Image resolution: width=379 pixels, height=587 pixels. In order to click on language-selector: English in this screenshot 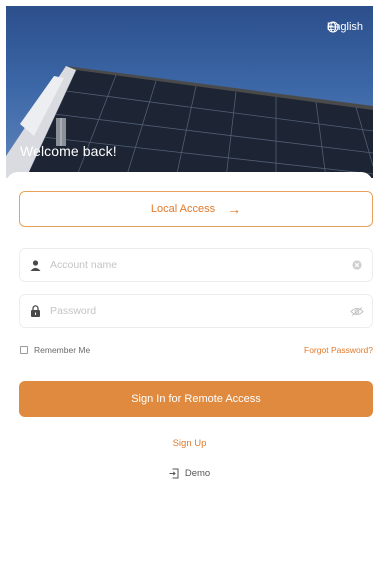, I will do `click(345, 27)`.